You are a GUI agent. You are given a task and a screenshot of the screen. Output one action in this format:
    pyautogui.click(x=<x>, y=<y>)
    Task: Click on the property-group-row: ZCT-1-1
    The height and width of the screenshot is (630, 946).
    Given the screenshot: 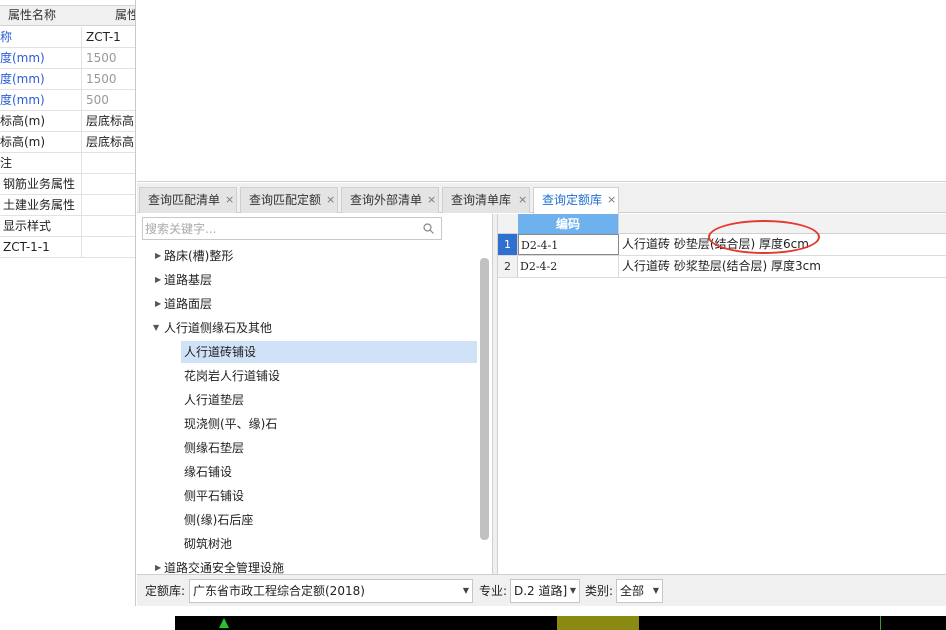 What is the action you would take?
    pyautogui.click(x=67, y=247)
    